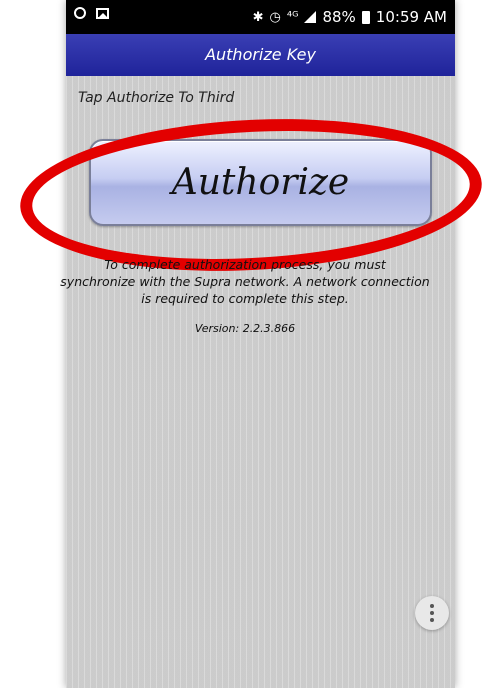  Describe the element at coordinates (102, 13) in the screenshot. I see `image-icon` at that location.